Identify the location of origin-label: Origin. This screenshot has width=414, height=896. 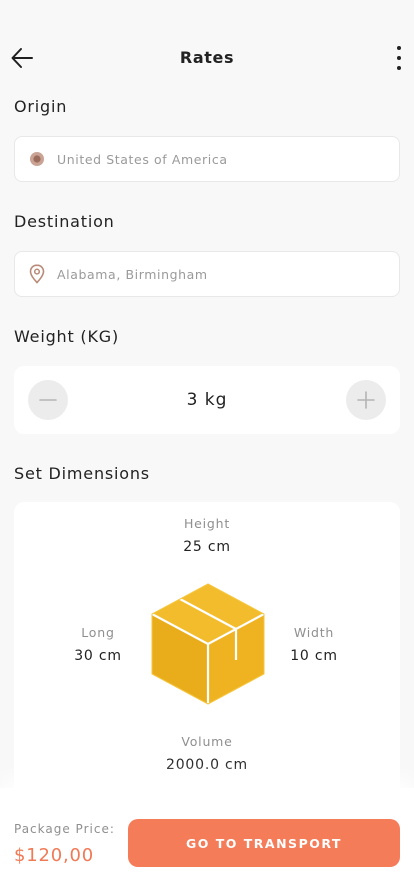
(41, 106).